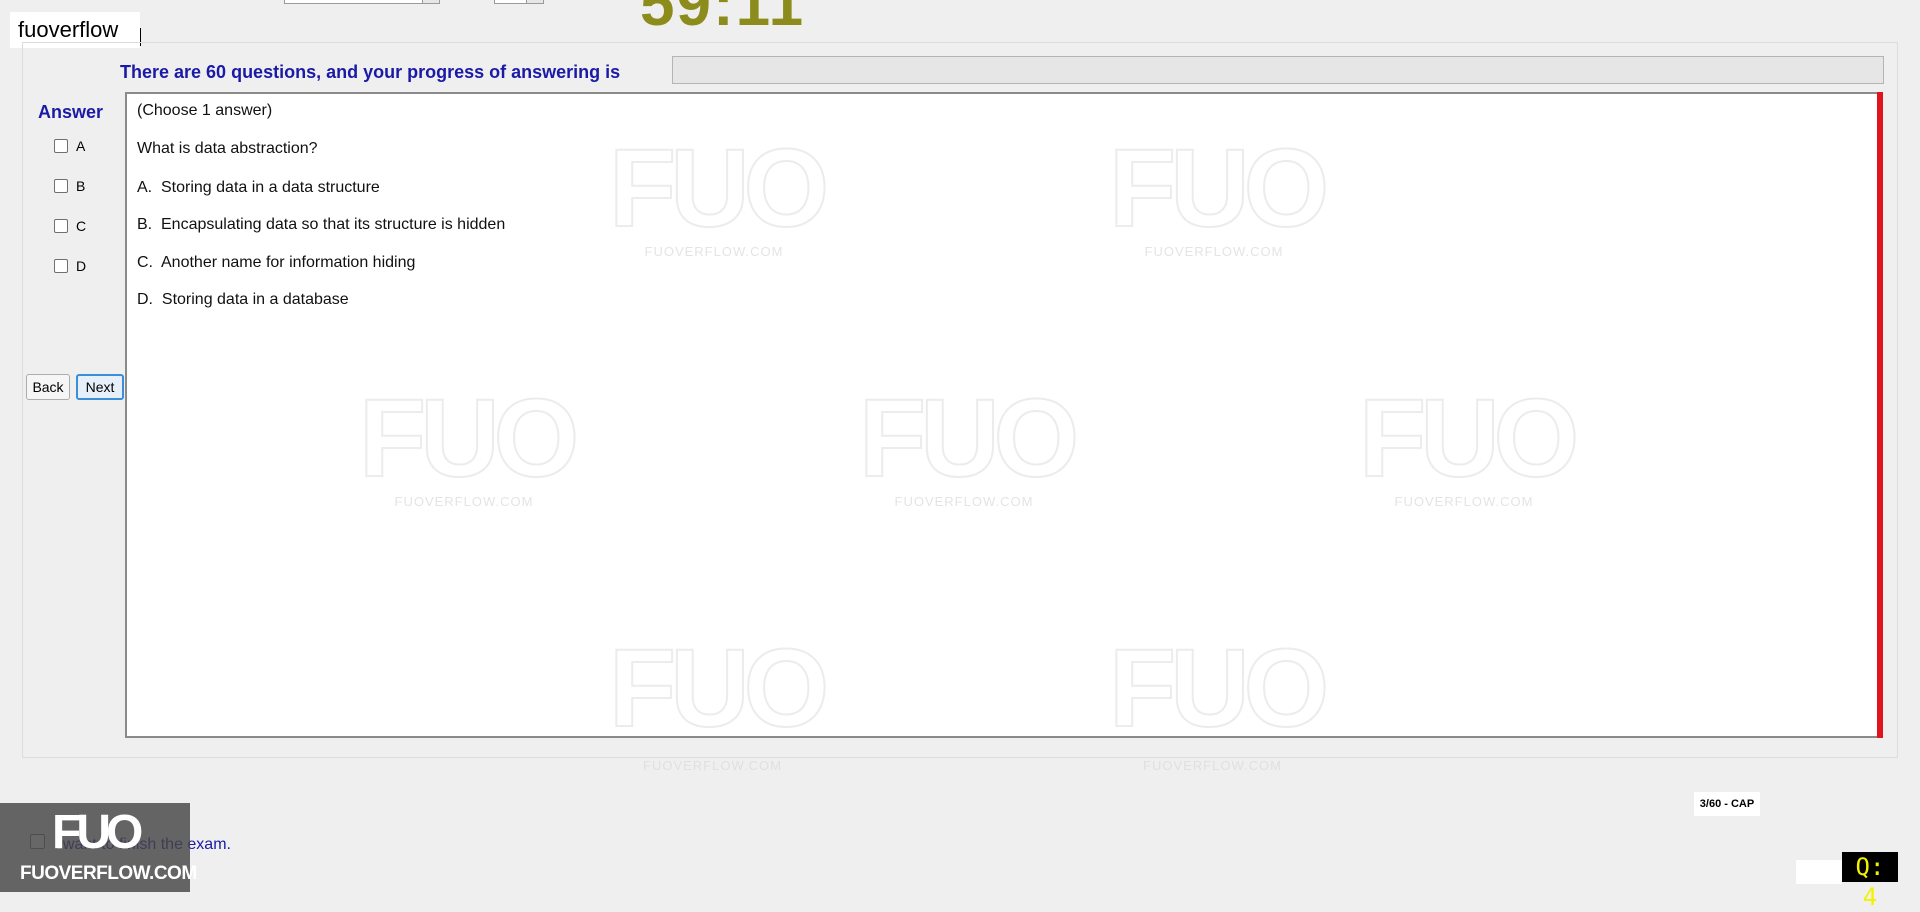 This screenshot has width=1920, height=912. What do you see at coordinates (97, 832) in the screenshot?
I see `logo-mark: FUO` at bounding box center [97, 832].